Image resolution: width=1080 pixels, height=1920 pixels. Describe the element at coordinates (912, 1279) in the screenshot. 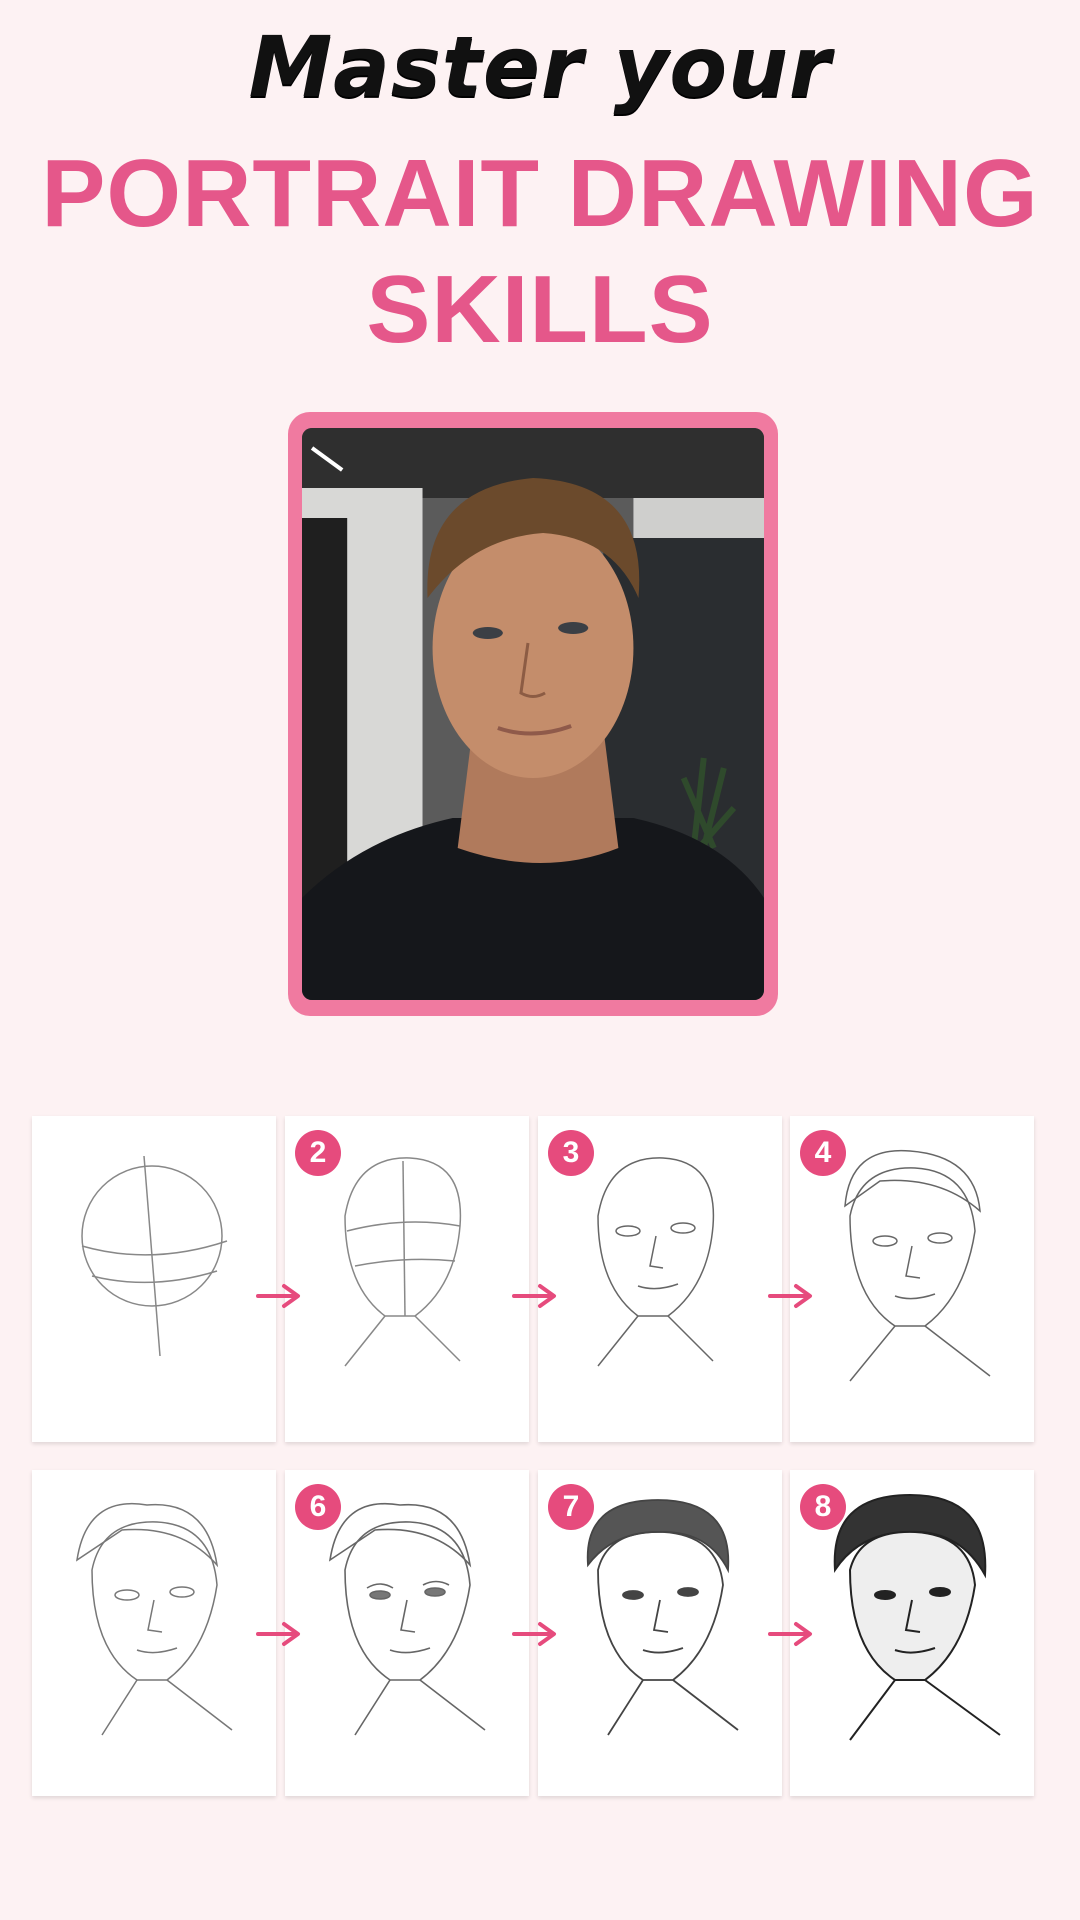

I see `step-panel-4: 4` at that location.